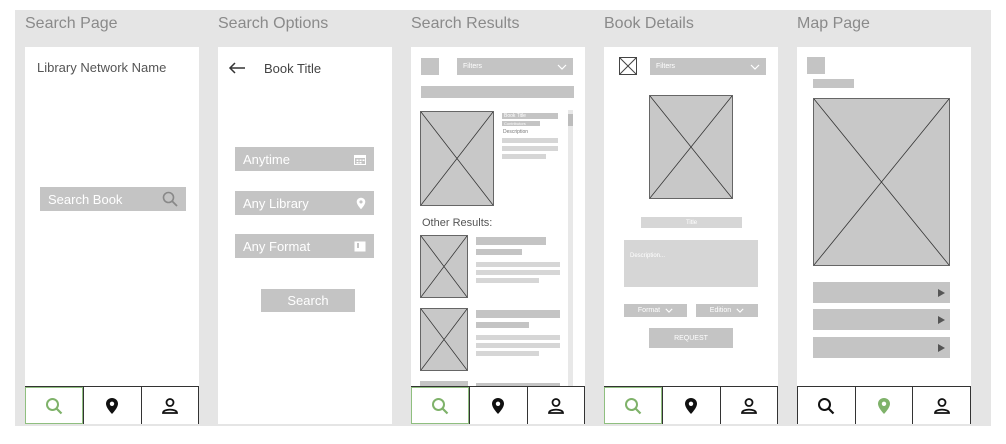 The width and height of the screenshot is (1006, 444). I want to click on panel-title-book-details: Book Details, so click(649, 23).